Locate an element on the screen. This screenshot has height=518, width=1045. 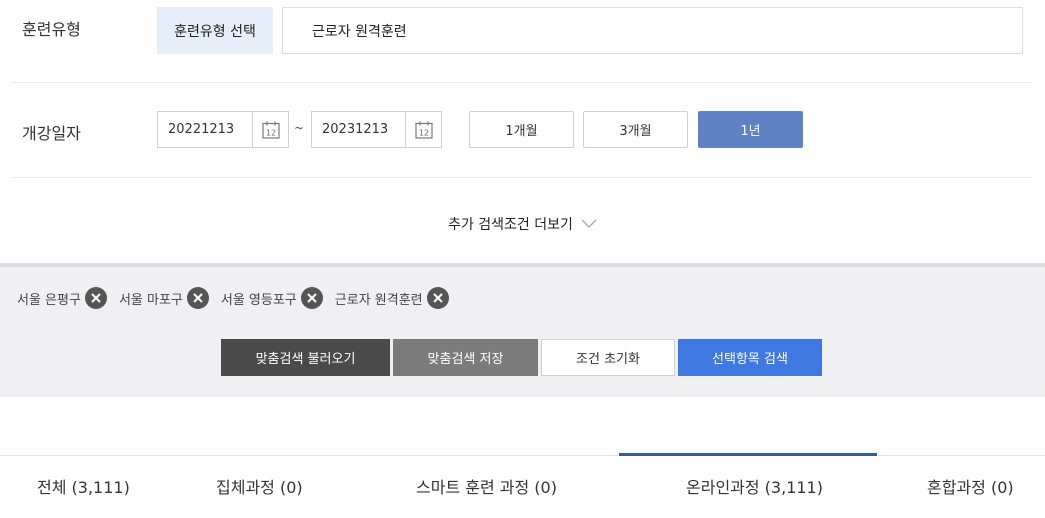
load-custom-search-button: 맞춤검색 불러오기 is located at coordinates (305, 357).